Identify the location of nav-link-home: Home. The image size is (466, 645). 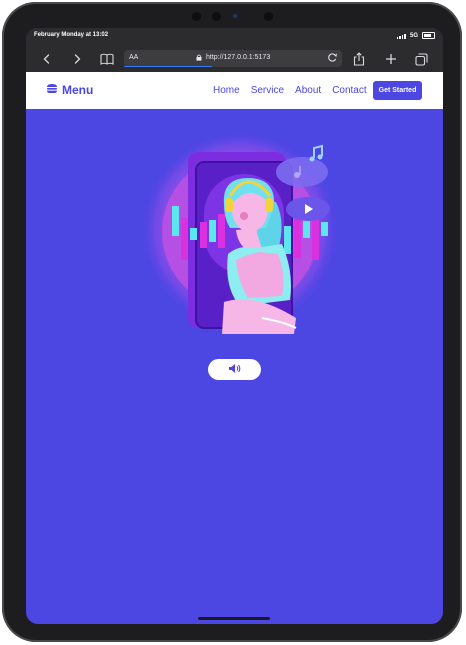
(226, 90).